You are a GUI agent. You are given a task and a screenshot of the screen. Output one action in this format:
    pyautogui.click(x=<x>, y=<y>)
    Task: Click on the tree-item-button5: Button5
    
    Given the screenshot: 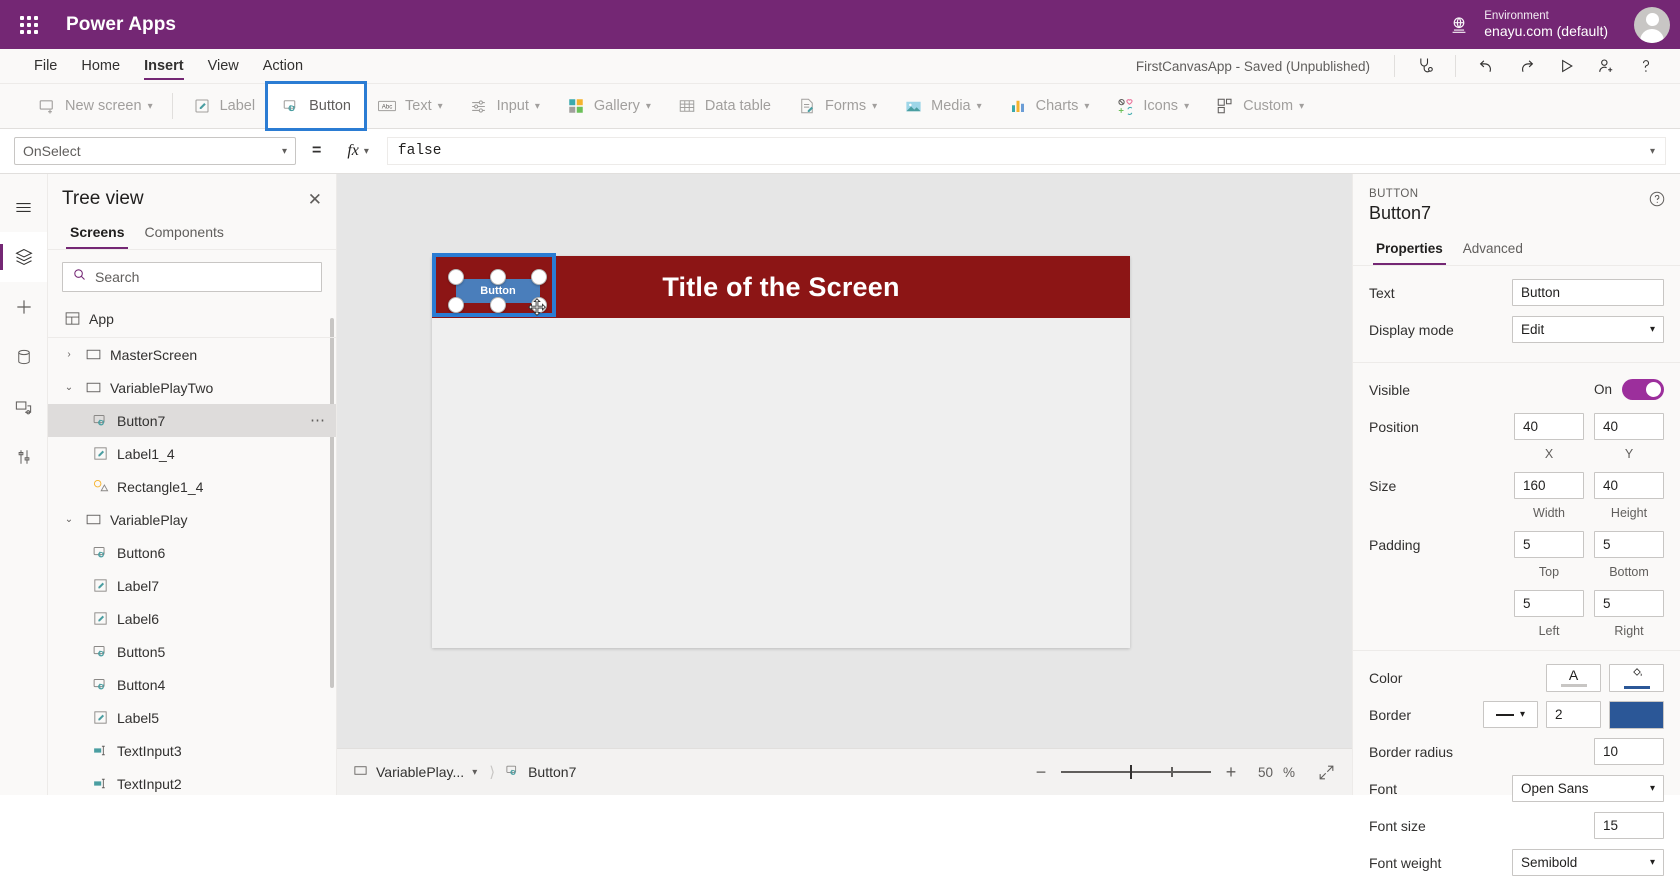 What is the action you would take?
    pyautogui.click(x=192, y=651)
    